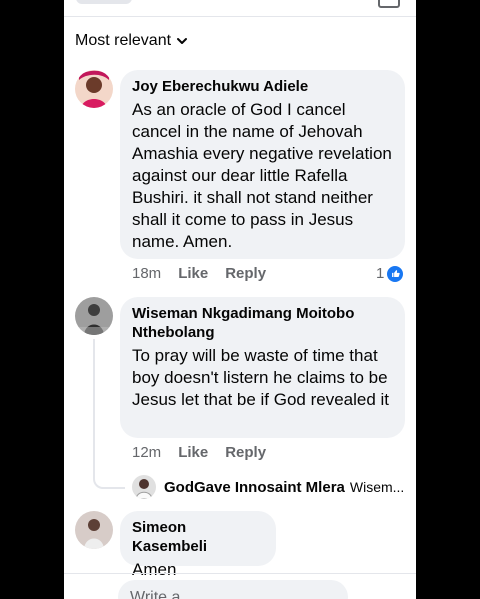 This screenshot has width=480, height=599. I want to click on comment-actions: 18m Like Reply, so click(207, 273).